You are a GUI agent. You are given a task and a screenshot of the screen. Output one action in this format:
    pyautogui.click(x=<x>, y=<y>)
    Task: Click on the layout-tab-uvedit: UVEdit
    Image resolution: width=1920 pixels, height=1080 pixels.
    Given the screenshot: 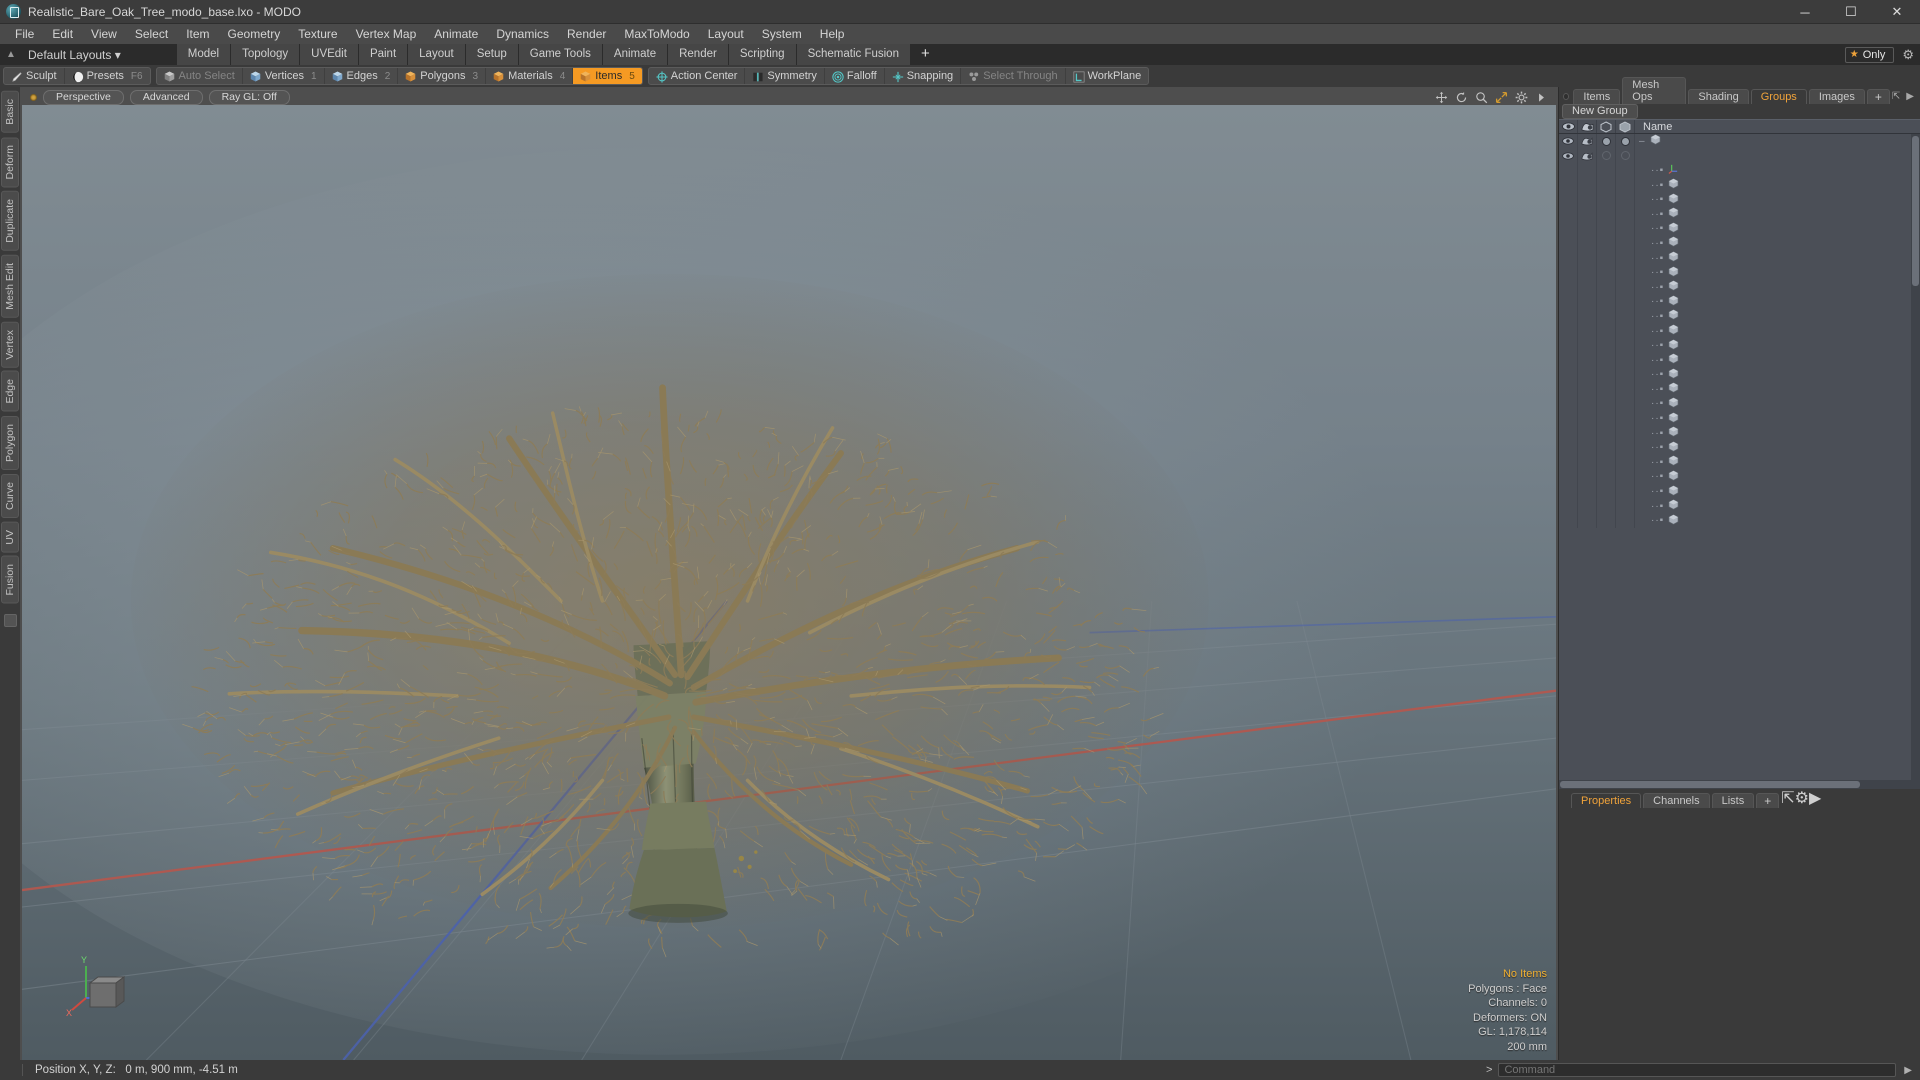 What is the action you would take?
    pyautogui.click(x=329, y=54)
    